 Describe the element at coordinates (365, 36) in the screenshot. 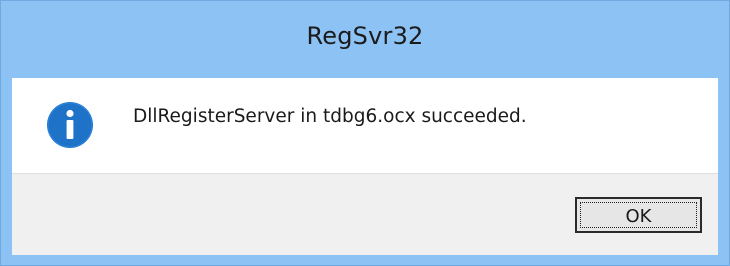

I see `window-title: RegSvr32` at that location.